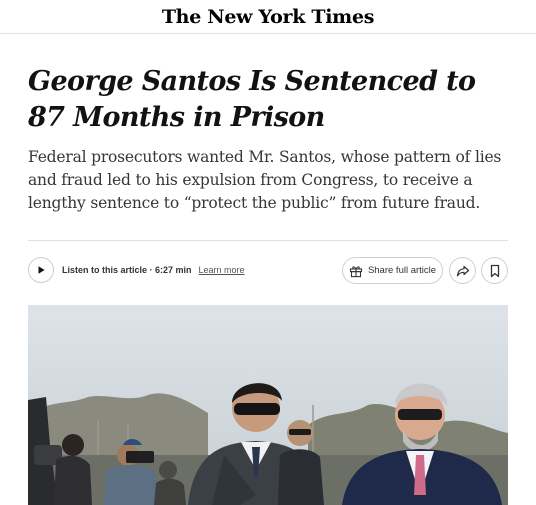 The width and height of the screenshot is (536, 505). I want to click on play-button, so click(41, 270).